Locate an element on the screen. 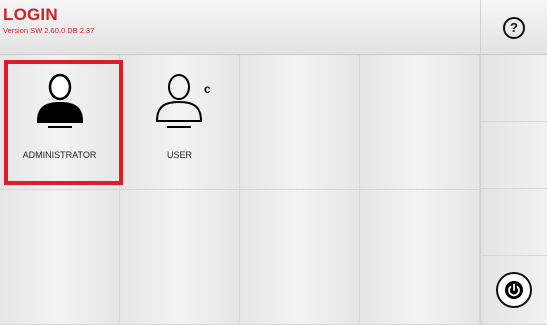  help-icon: ? is located at coordinates (514, 27).